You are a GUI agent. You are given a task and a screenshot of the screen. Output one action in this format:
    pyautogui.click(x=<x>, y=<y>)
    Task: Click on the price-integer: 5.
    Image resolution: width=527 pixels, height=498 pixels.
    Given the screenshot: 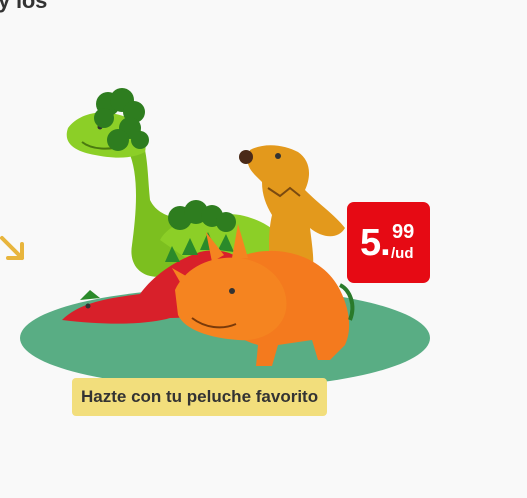 What is the action you would take?
    pyautogui.click(x=375, y=243)
    